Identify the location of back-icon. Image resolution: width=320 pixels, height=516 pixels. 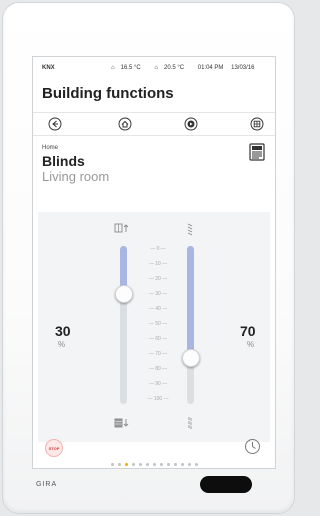
(55, 124).